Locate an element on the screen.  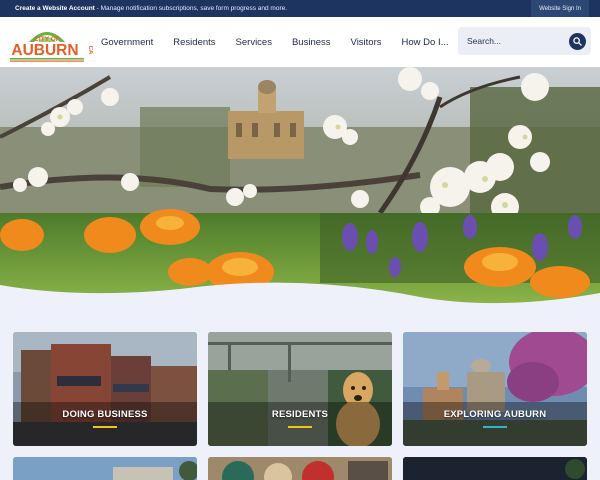
nav-services: Services is located at coordinates (254, 42).